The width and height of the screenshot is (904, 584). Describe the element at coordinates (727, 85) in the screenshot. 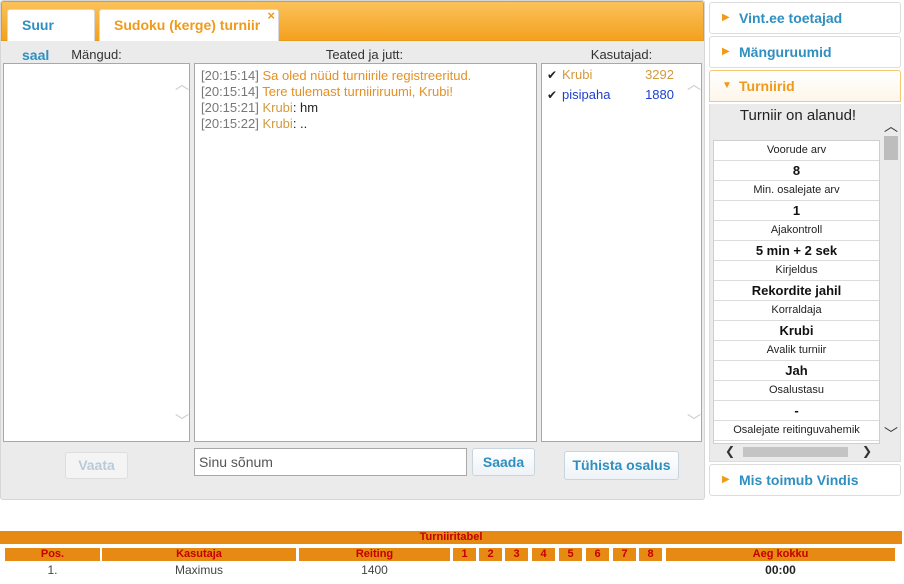

I see `caret-down-icon: ▼` at that location.